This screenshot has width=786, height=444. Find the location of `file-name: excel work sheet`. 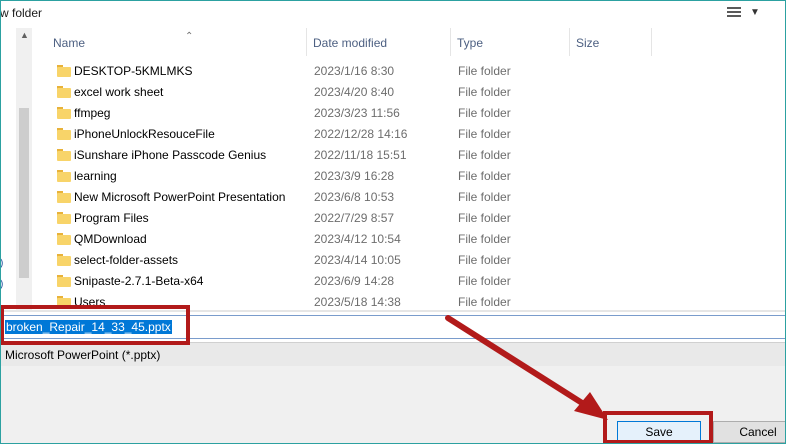

file-name: excel work sheet is located at coordinates (119, 92).